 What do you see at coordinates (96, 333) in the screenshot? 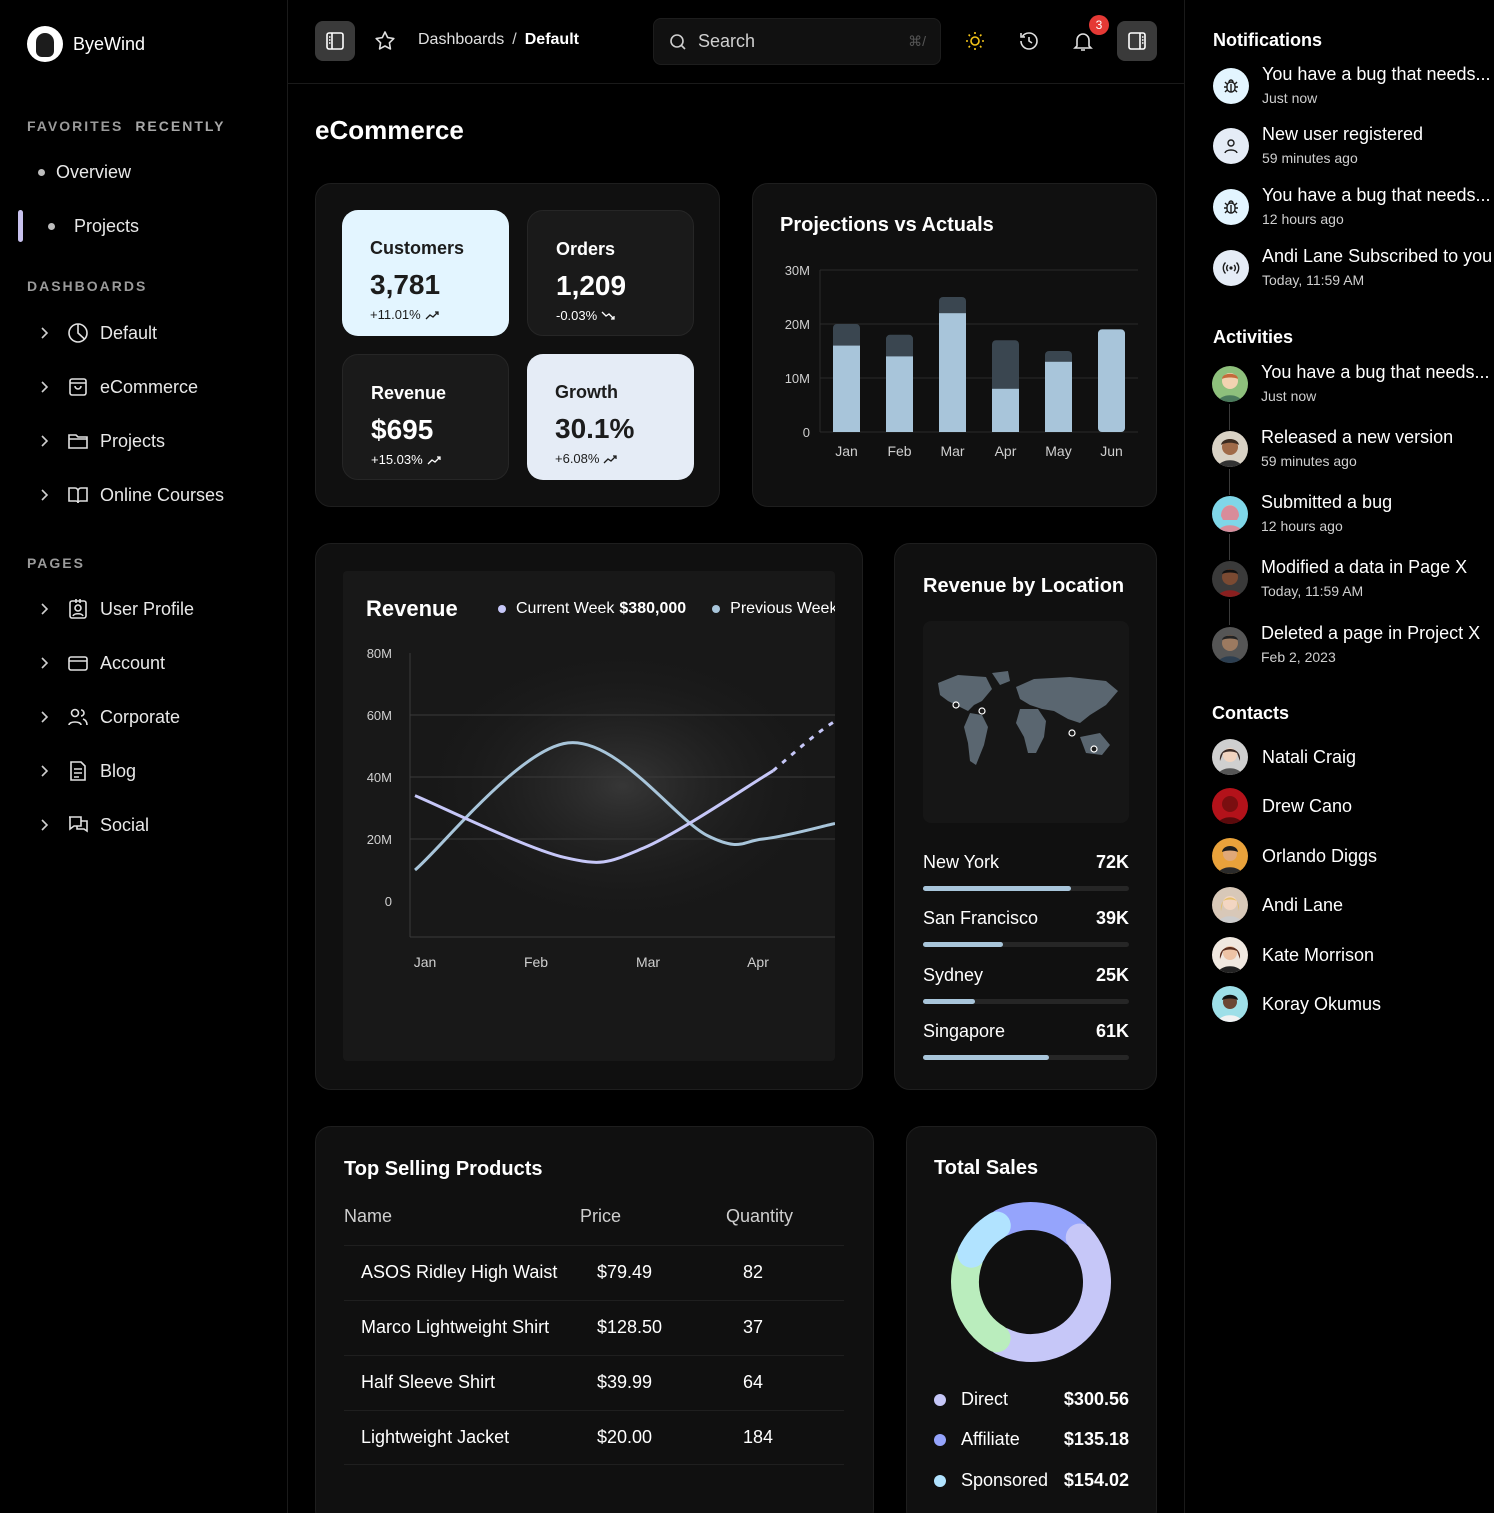
I see `sidebar-item-default: Default` at bounding box center [96, 333].